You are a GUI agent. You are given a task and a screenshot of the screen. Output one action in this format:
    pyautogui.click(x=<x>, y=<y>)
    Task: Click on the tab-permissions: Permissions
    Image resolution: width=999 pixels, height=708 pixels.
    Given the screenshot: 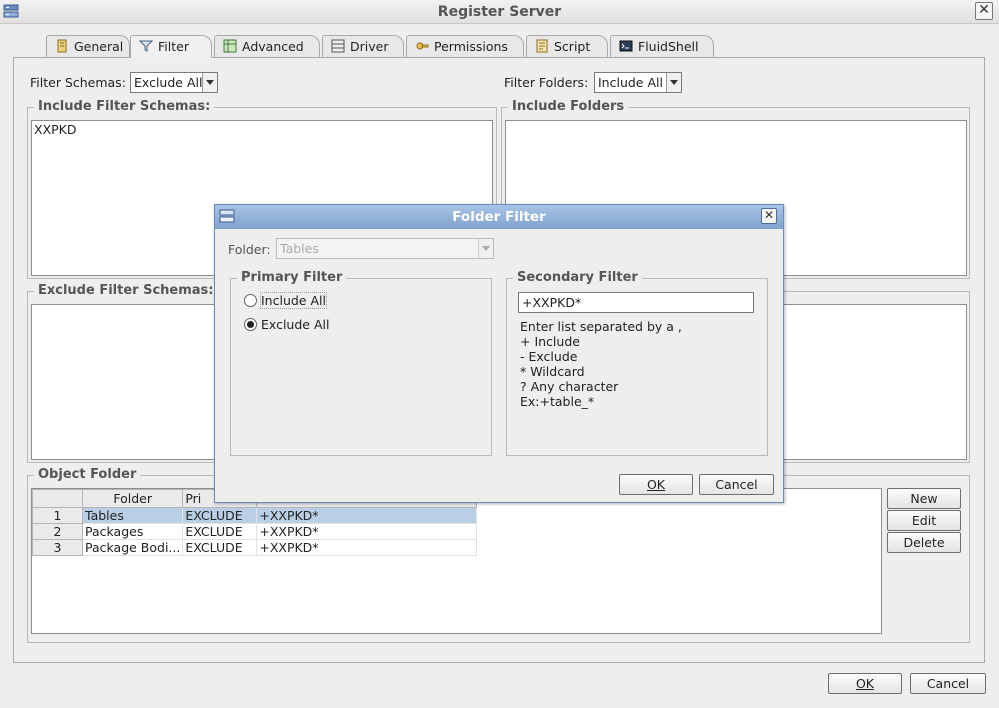 What is the action you would take?
    pyautogui.click(x=465, y=46)
    